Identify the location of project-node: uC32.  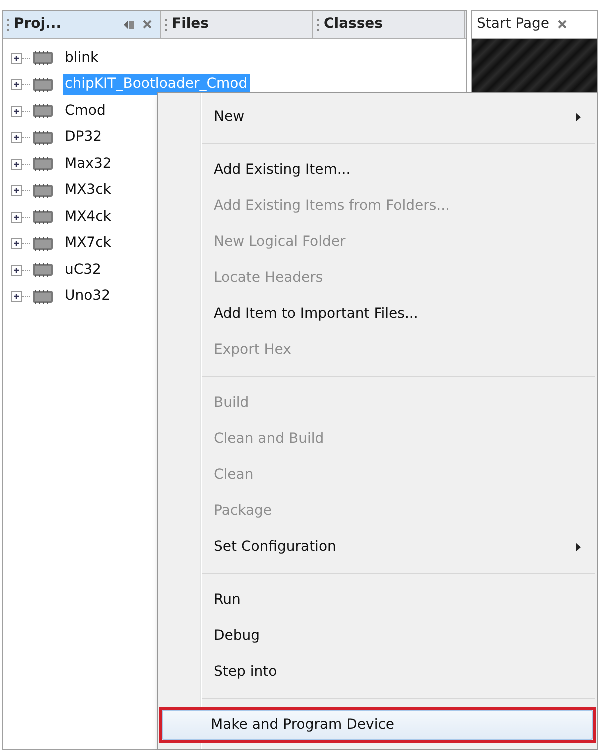
(83, 270).